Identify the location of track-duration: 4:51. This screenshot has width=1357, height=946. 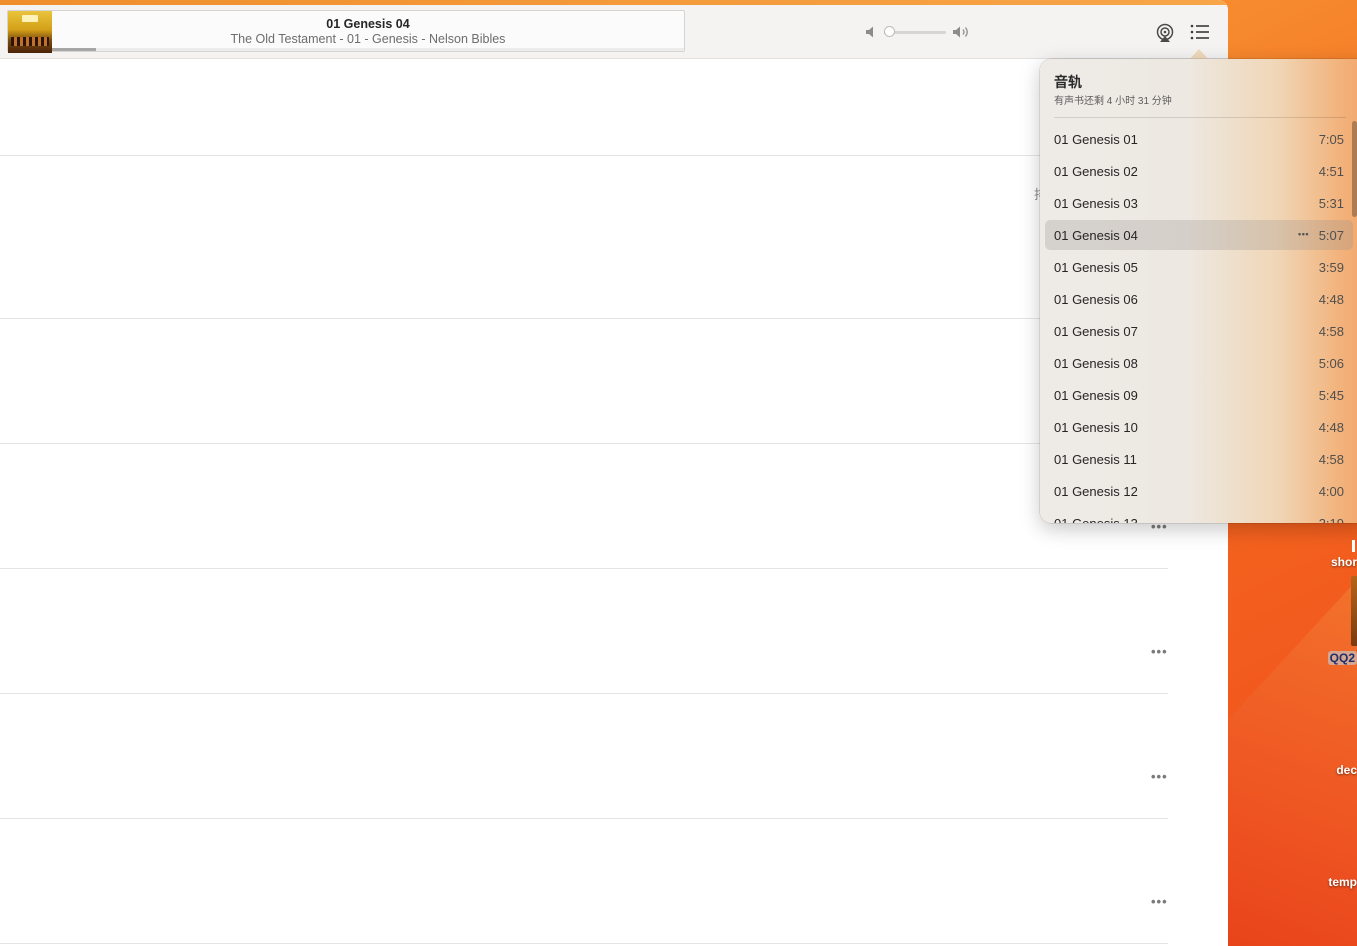
(1331, 171).